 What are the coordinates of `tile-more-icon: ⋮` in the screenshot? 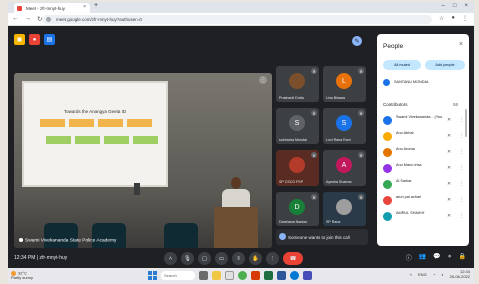 It's located at (263, 80).